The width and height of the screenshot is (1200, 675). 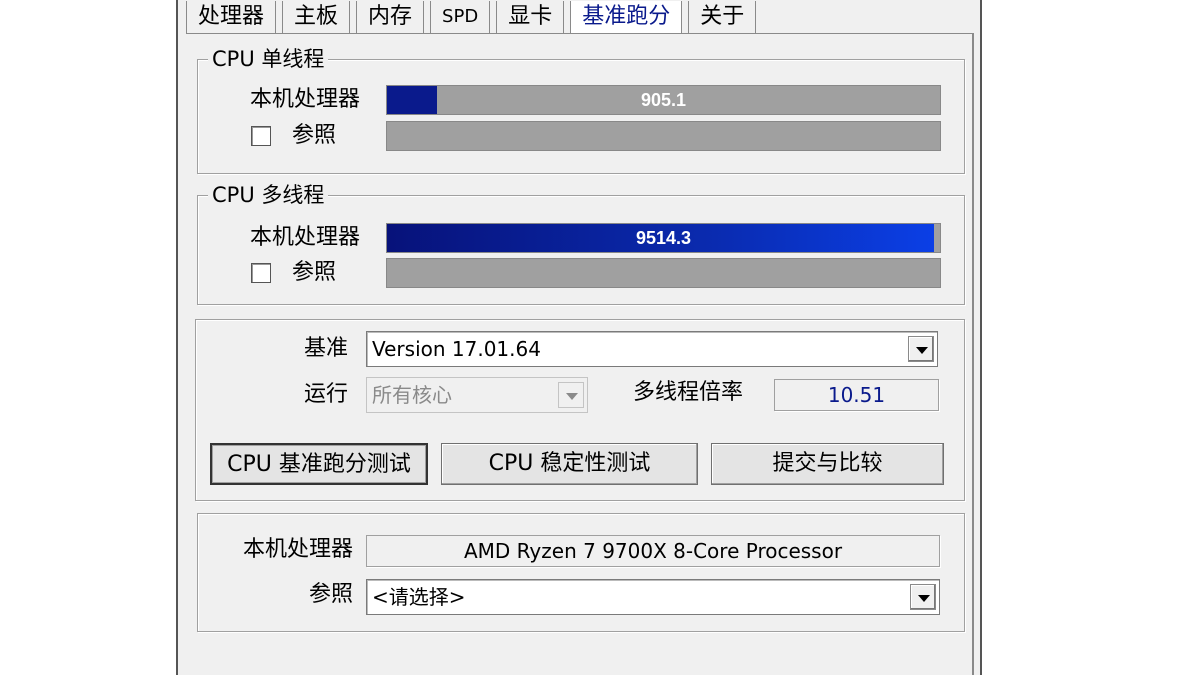 I want to click on tab-about: 关于, so click(x=722, y=17).